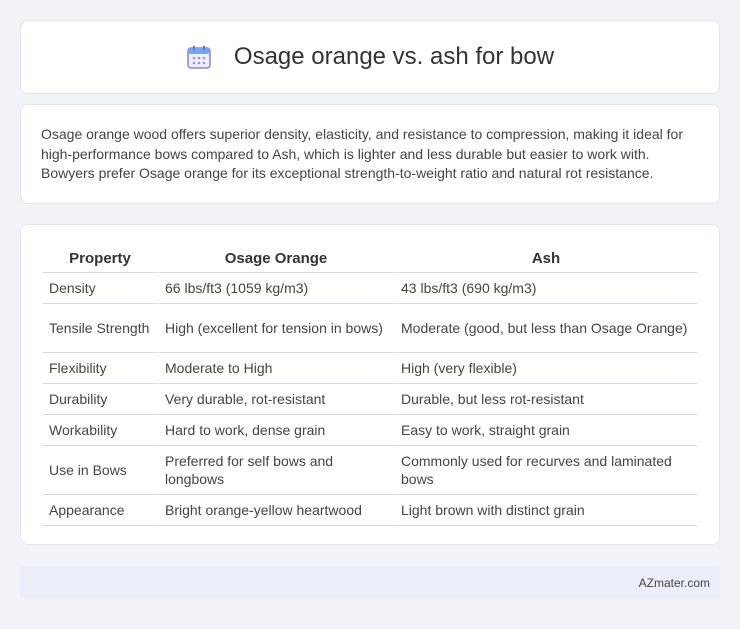  I want to click on table-header-row: Property Osage Orange Ash, so click(370, 259).